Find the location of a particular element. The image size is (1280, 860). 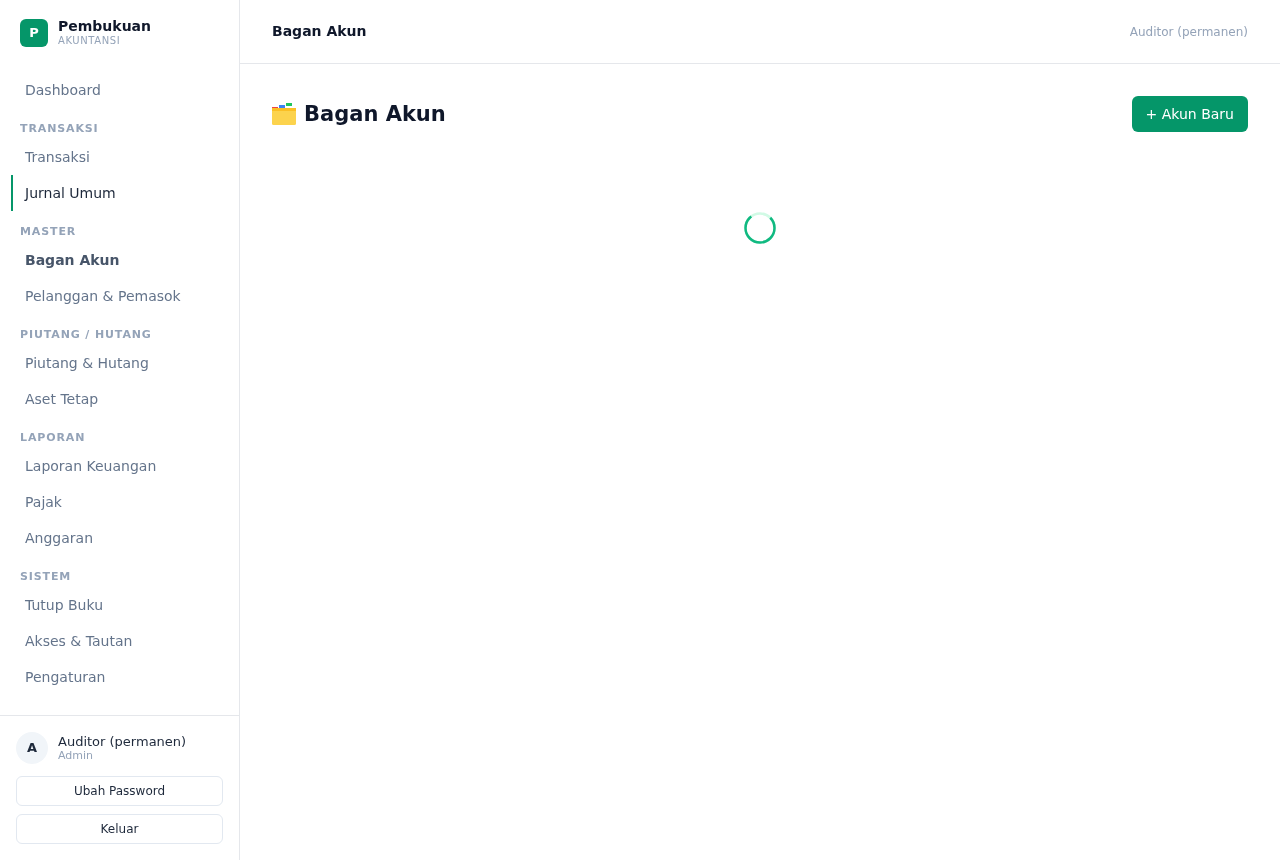

nav-section-label: TRANSAKSI is located at coordinates (59, 129).